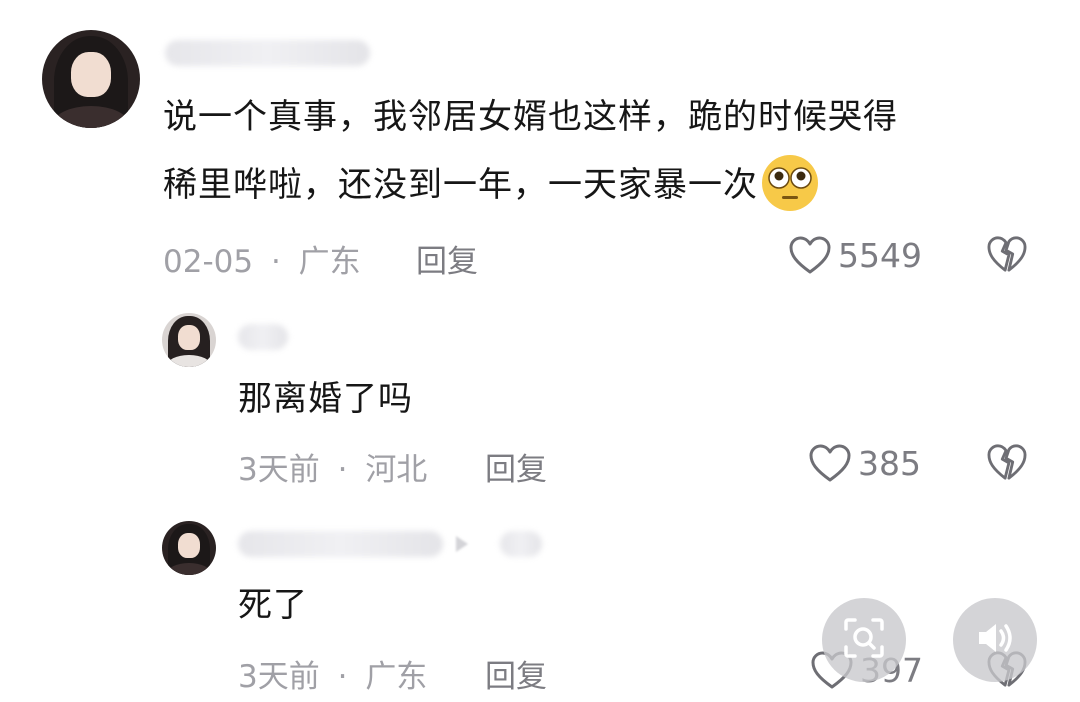  What do you see at coordinates (325, 399) in the screenshot?
I see `comment-text: 那离婚了吗` at bounding box center [325, 399].